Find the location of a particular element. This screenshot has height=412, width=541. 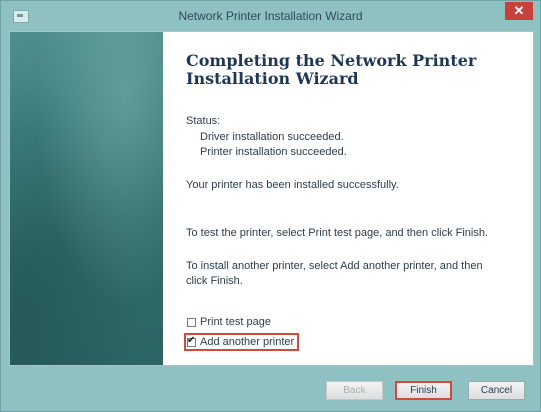

title-bar: Network Printer Installation Wizard ✕ is located at coordinates (270, 16).